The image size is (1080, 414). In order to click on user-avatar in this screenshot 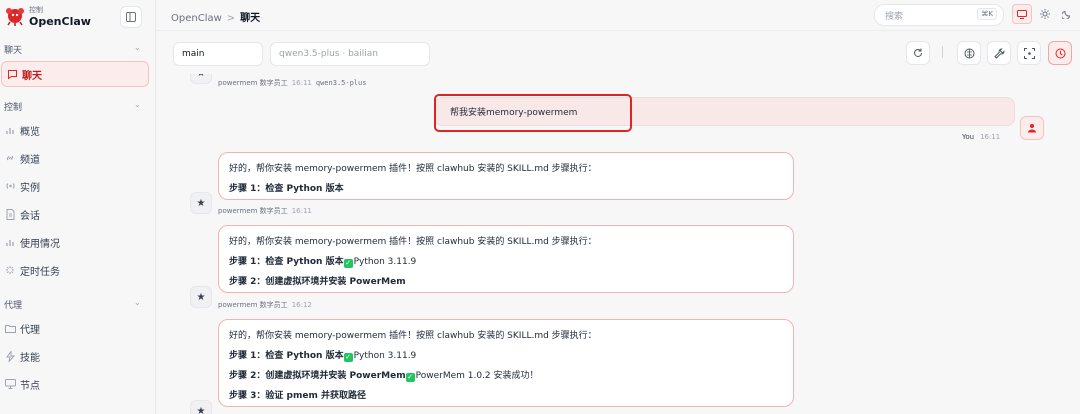, I will do `click(1032, 128)`.